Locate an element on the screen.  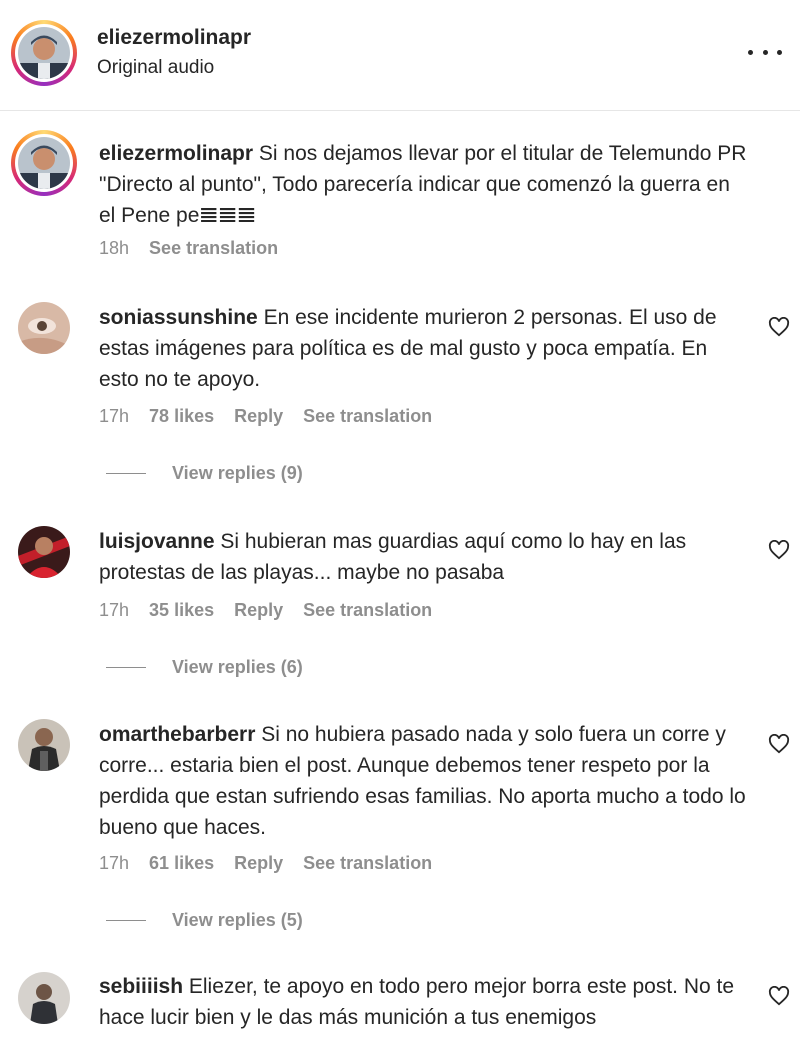
comment-username: sebiiiish is located at coordinates (141, 986).